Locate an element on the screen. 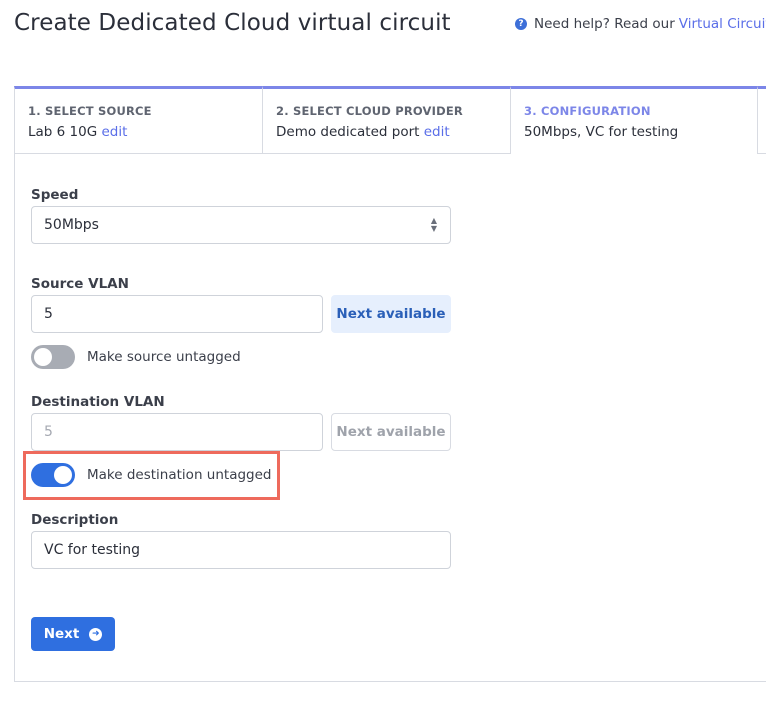 Image resolution: width=766 pixels, height=711 pixels. step-value-text: 50Mbps, VC for testing is located at coordinates (601, 132).